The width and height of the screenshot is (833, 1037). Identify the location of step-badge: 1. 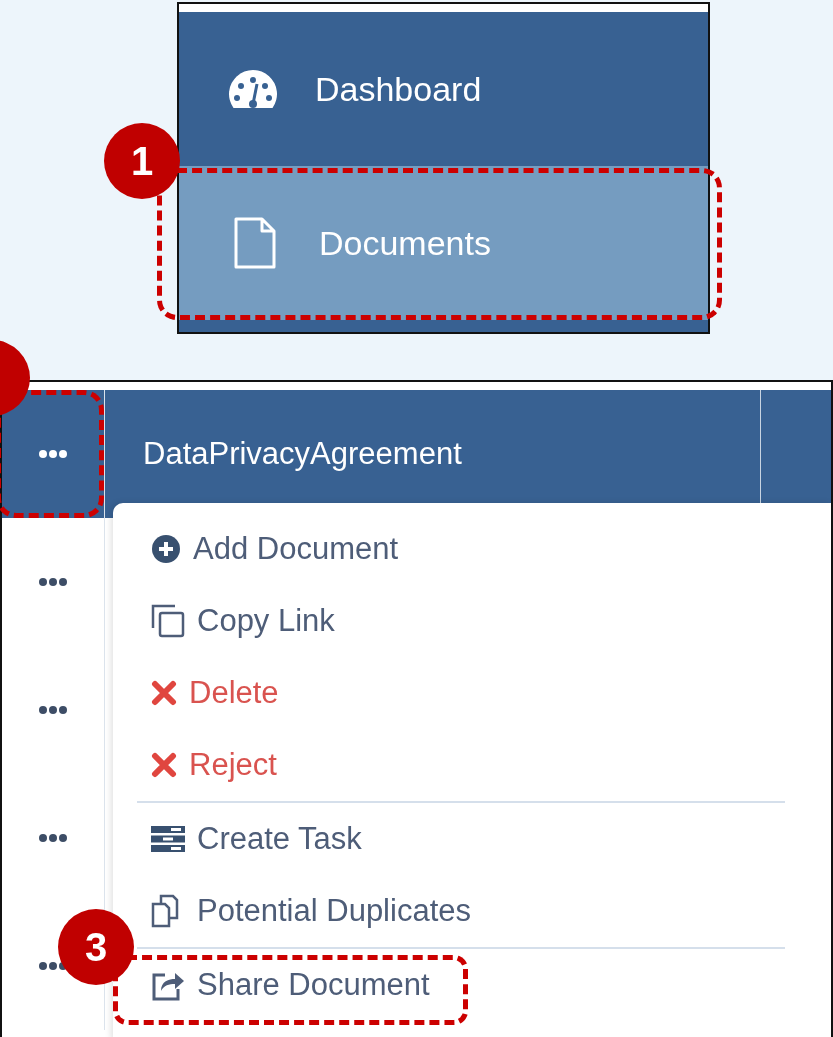
(142, 161).